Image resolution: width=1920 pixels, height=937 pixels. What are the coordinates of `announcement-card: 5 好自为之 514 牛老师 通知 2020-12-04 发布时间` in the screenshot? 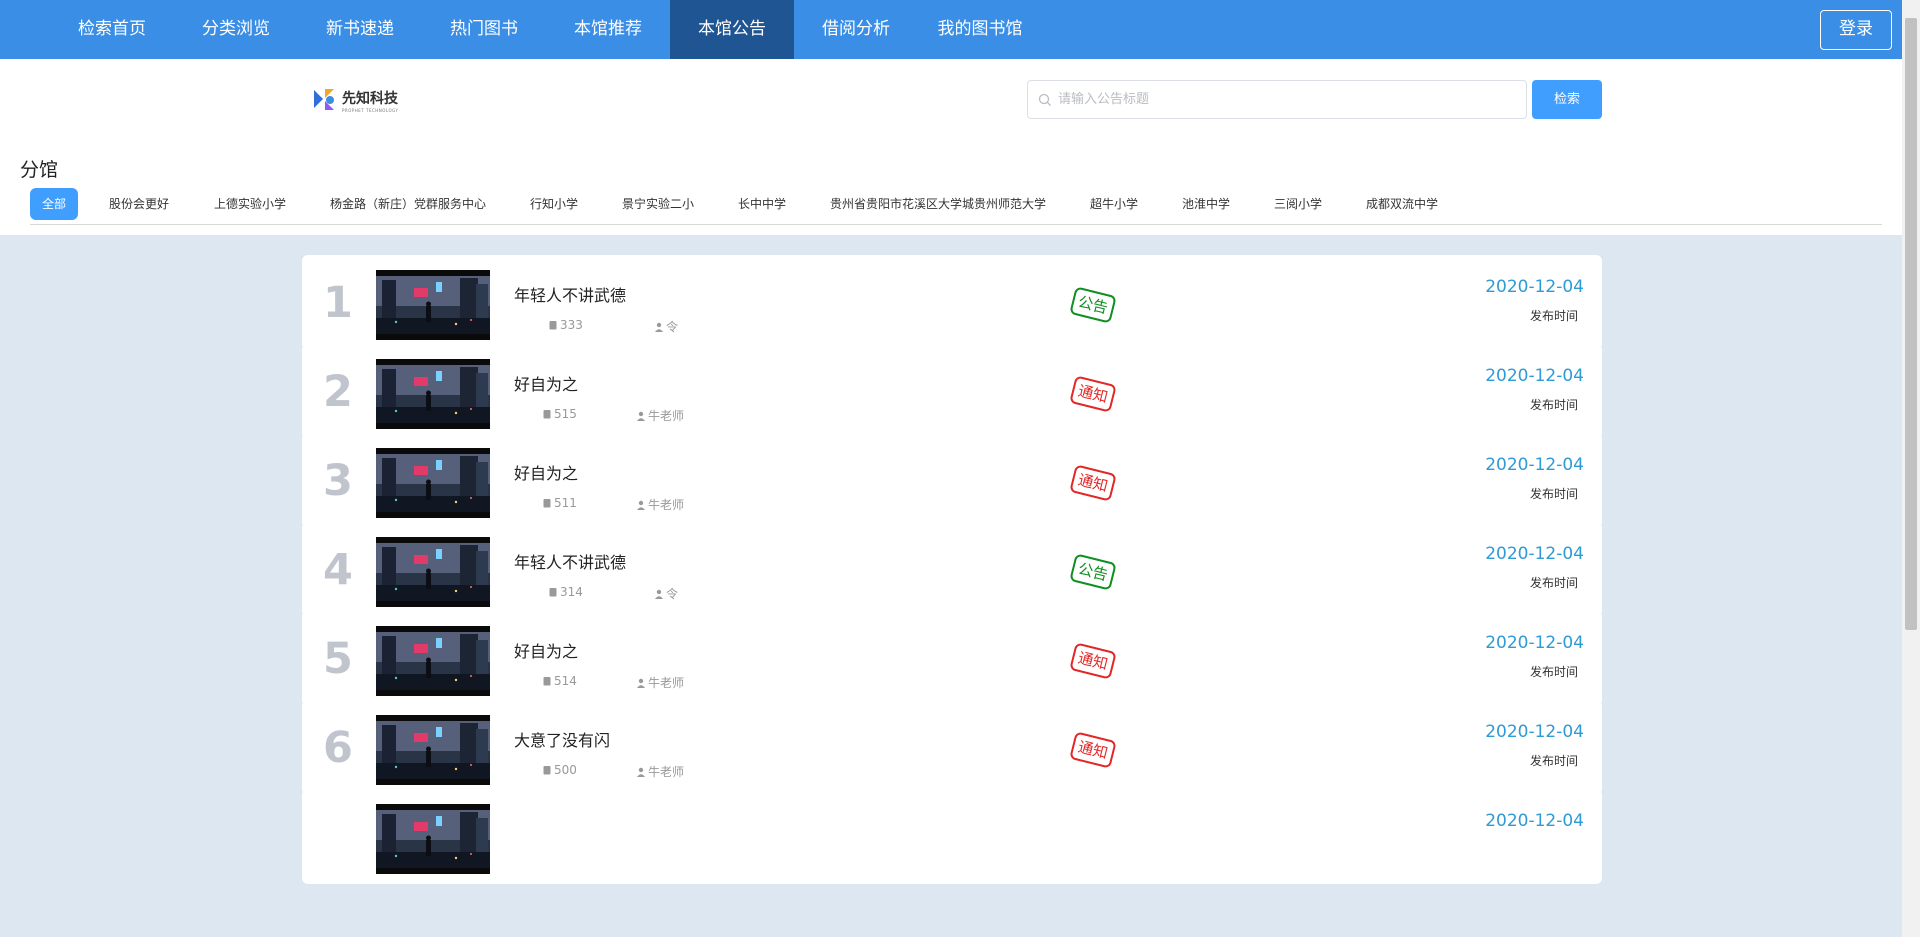 It's located at (952, 658).